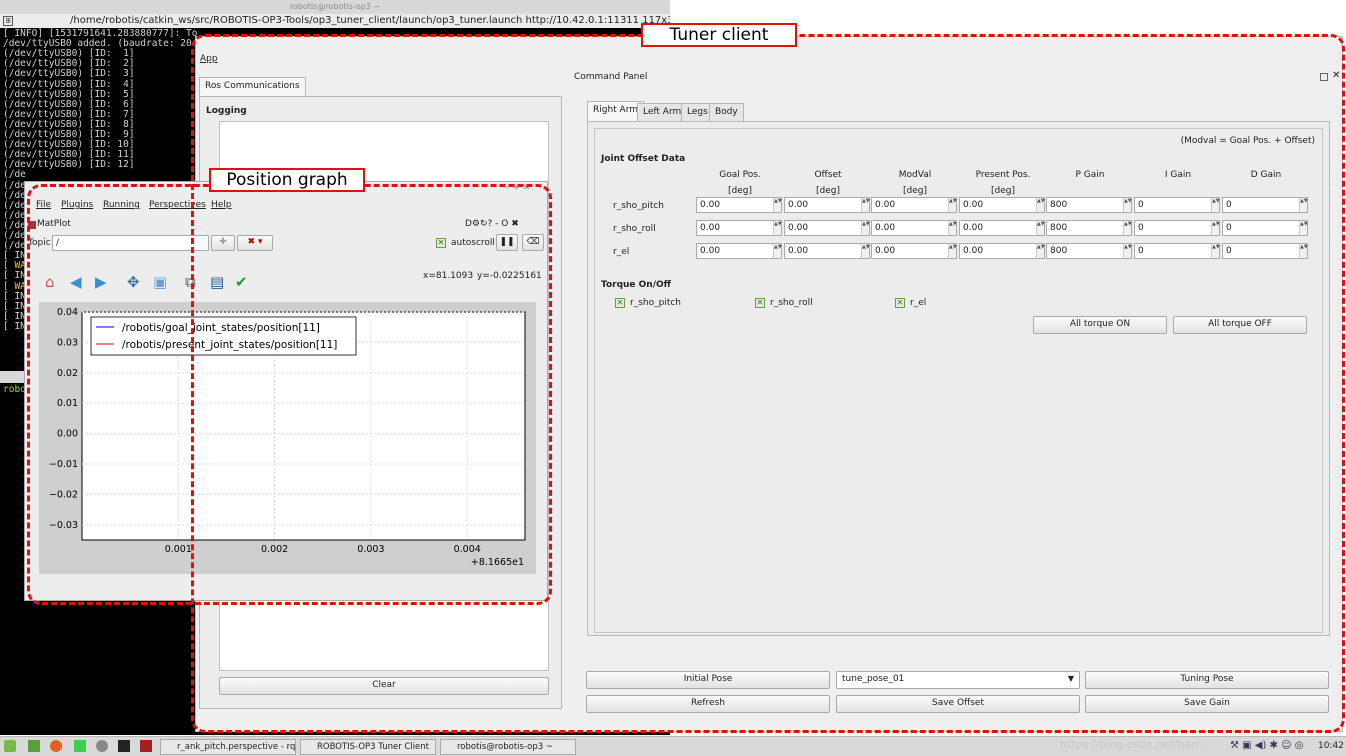 The image size is (1346, 756). What do you see at coordinates (14, 175) in the screenshot?
I see `terminal-line: (/de` at bounding box center [14, 175].